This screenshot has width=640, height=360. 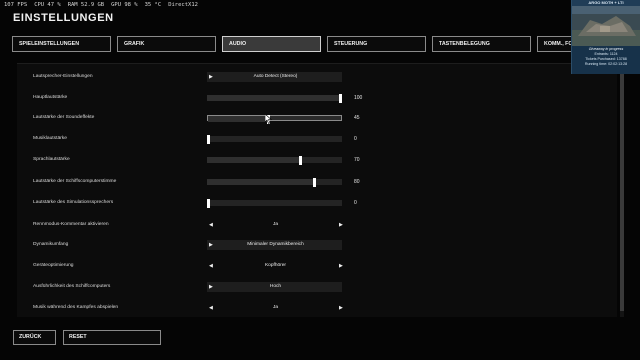 I want to click on reset-button: RESET, so click(x=112, y=337).